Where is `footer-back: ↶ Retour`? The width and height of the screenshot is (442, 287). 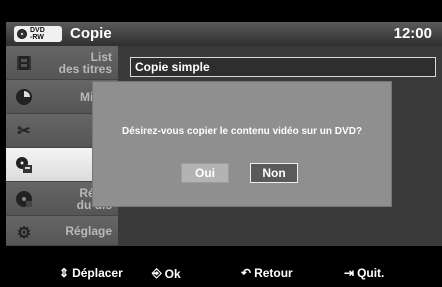 footer-back: ↶ Retour is located at coordinates (267, 273).